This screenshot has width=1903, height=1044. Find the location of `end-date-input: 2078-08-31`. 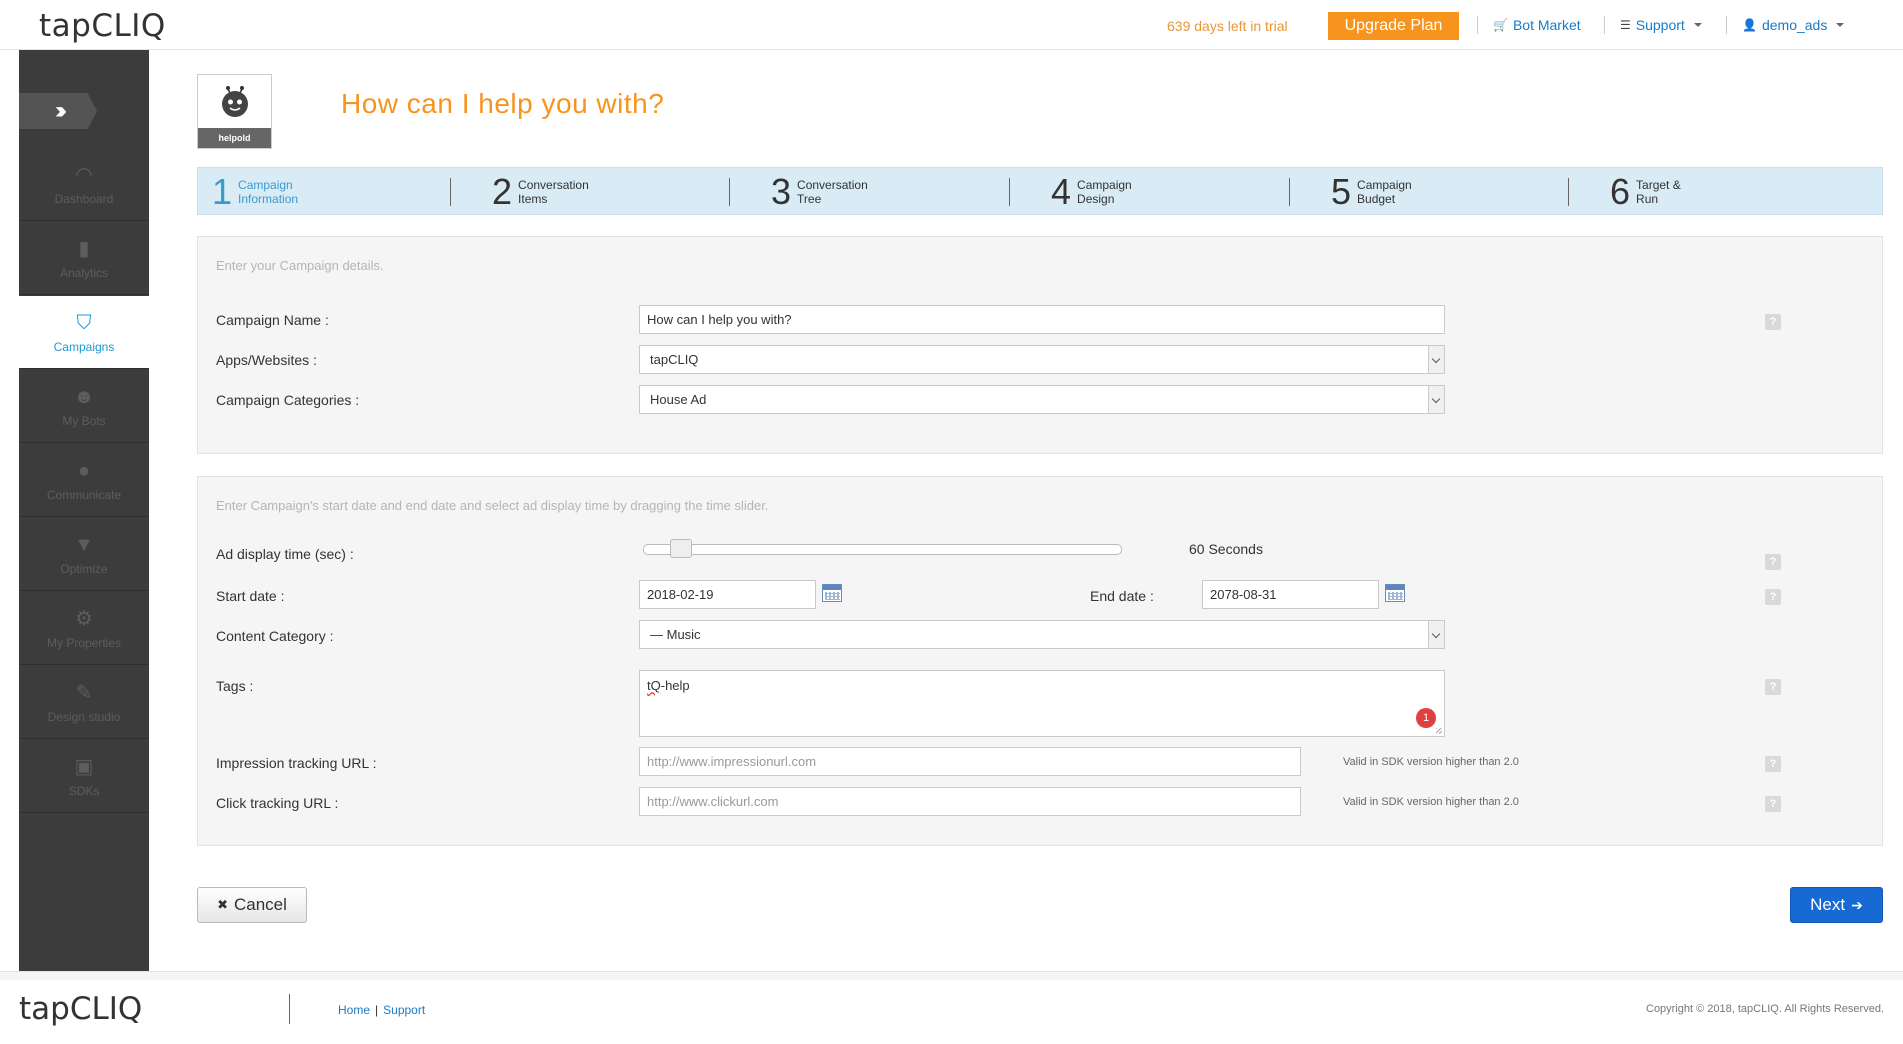

end-date-input: 2078-08-31 is located at coordinates (1290, 594).